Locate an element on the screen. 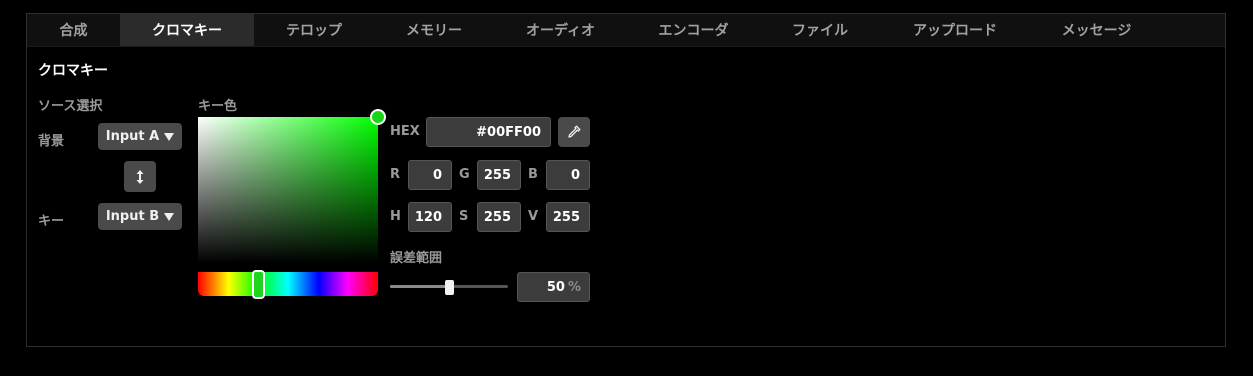  s-label: S is located at coordinates (464, 216).